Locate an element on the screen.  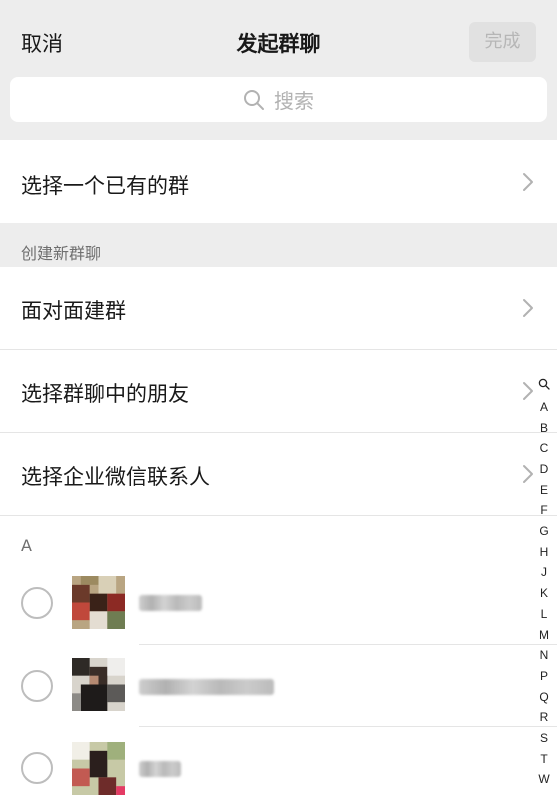
index-letter: B is located at coordinates (544, 428).